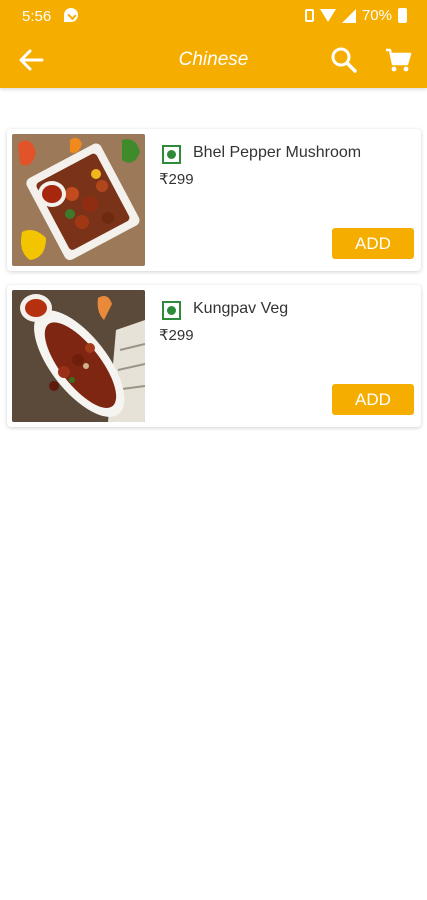  I want to click on cart-button, so click(398, 60).